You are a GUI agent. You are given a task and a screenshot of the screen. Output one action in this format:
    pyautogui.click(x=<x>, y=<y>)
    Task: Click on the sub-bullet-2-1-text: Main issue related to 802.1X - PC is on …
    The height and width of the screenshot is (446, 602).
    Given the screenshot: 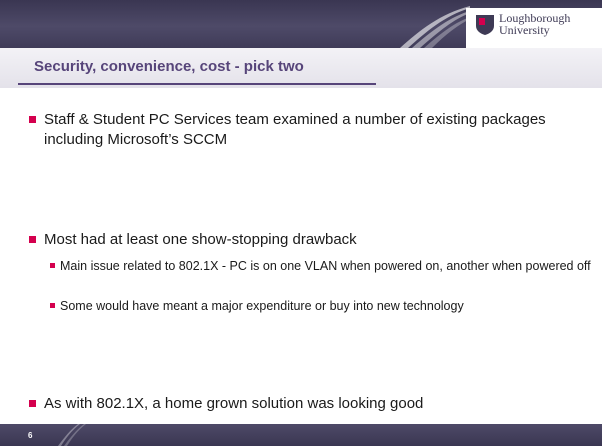 What is the action you would take?
    pyautogui.click(x=325, y=266)
    